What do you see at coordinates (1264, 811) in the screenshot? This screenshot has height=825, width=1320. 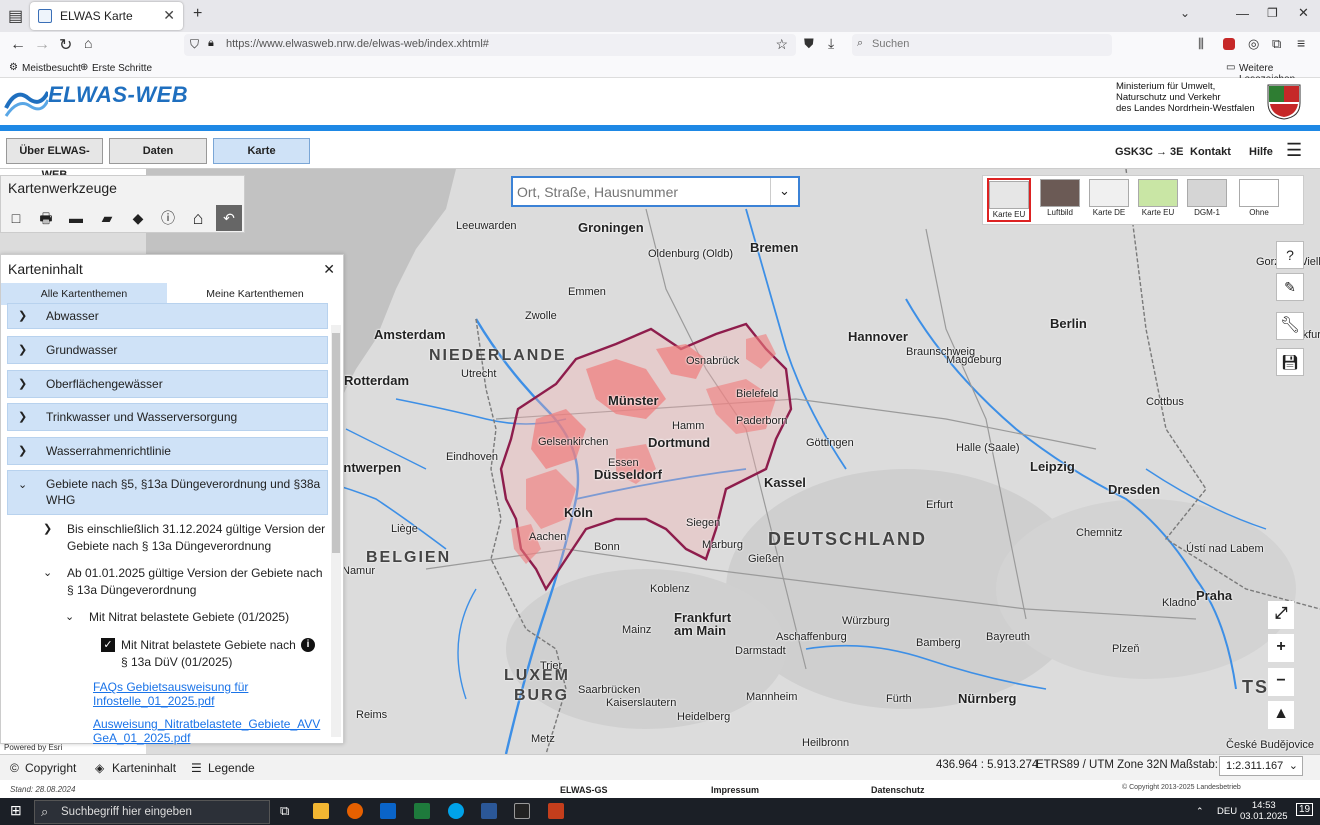 I see `taskbar-clock: 14:53 03.01.2025` at bounding box center [1264, 811].